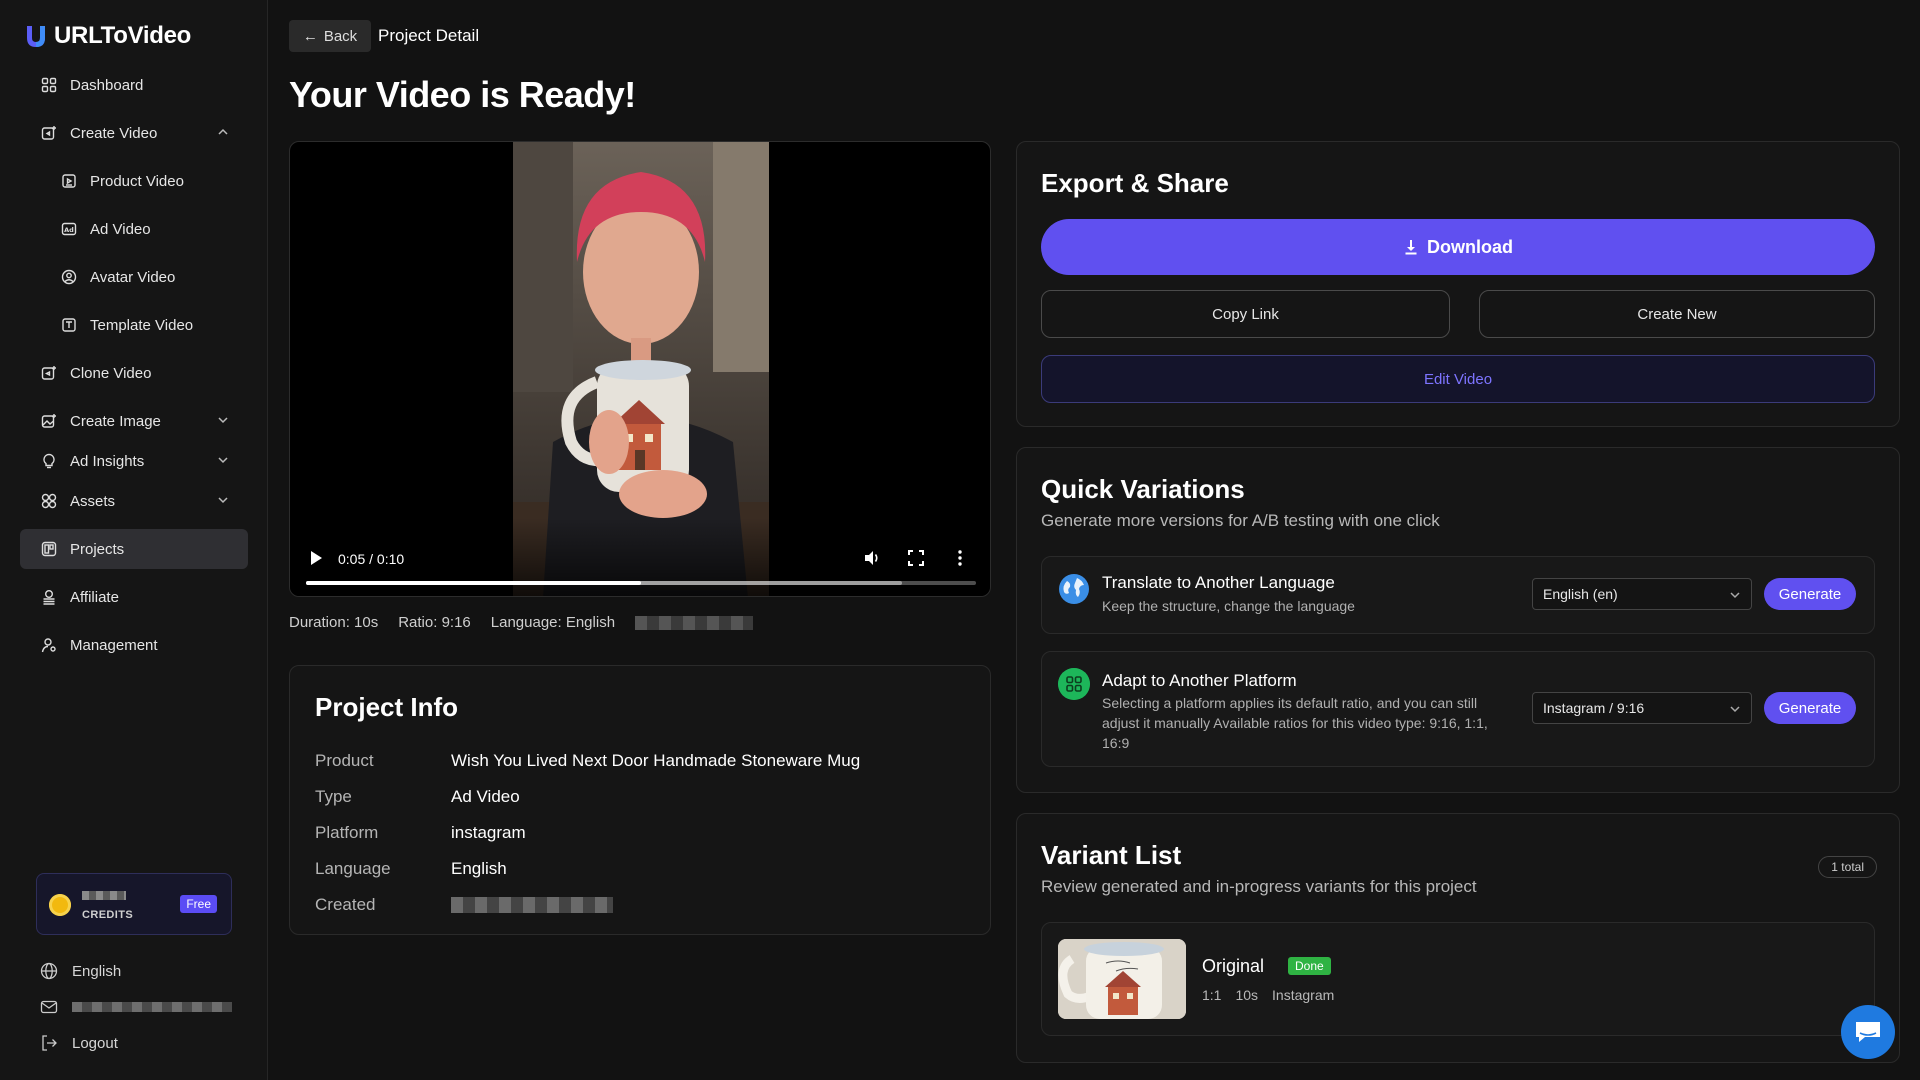 The image size is (1920, 1080). What do you see at coordinates (97, 549) in the screenshot?
I see `sidebar-item-label: Projects` at bounding box center [97, 549].